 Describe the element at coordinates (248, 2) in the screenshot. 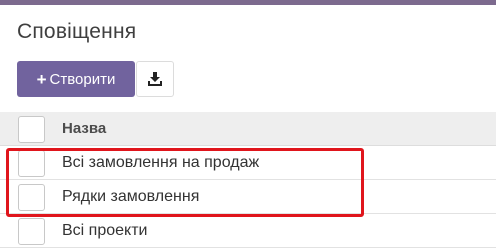

I see `top-bar` at that location.